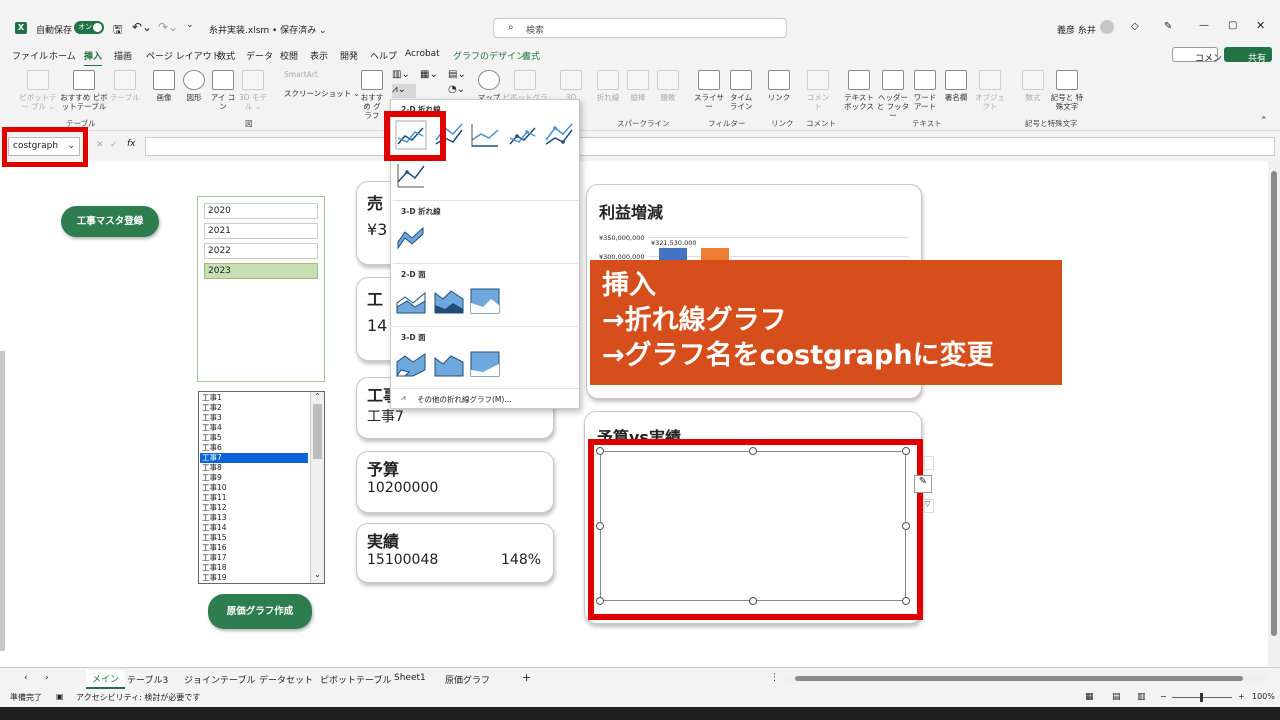 The height and width of the screenshot is (720, 1280). Describe the element at coordinates (254, 528) in the screenshot. I see `list-item: 工事14` at that location.